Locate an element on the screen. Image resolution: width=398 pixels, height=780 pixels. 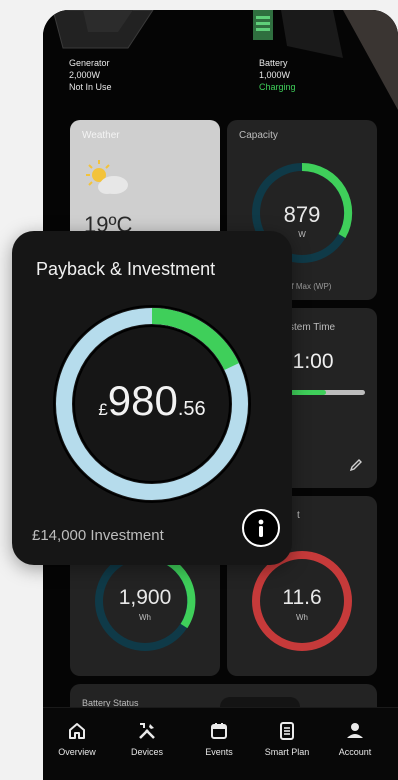
battery-status-text: Charging is located at coordinates (277, 87).